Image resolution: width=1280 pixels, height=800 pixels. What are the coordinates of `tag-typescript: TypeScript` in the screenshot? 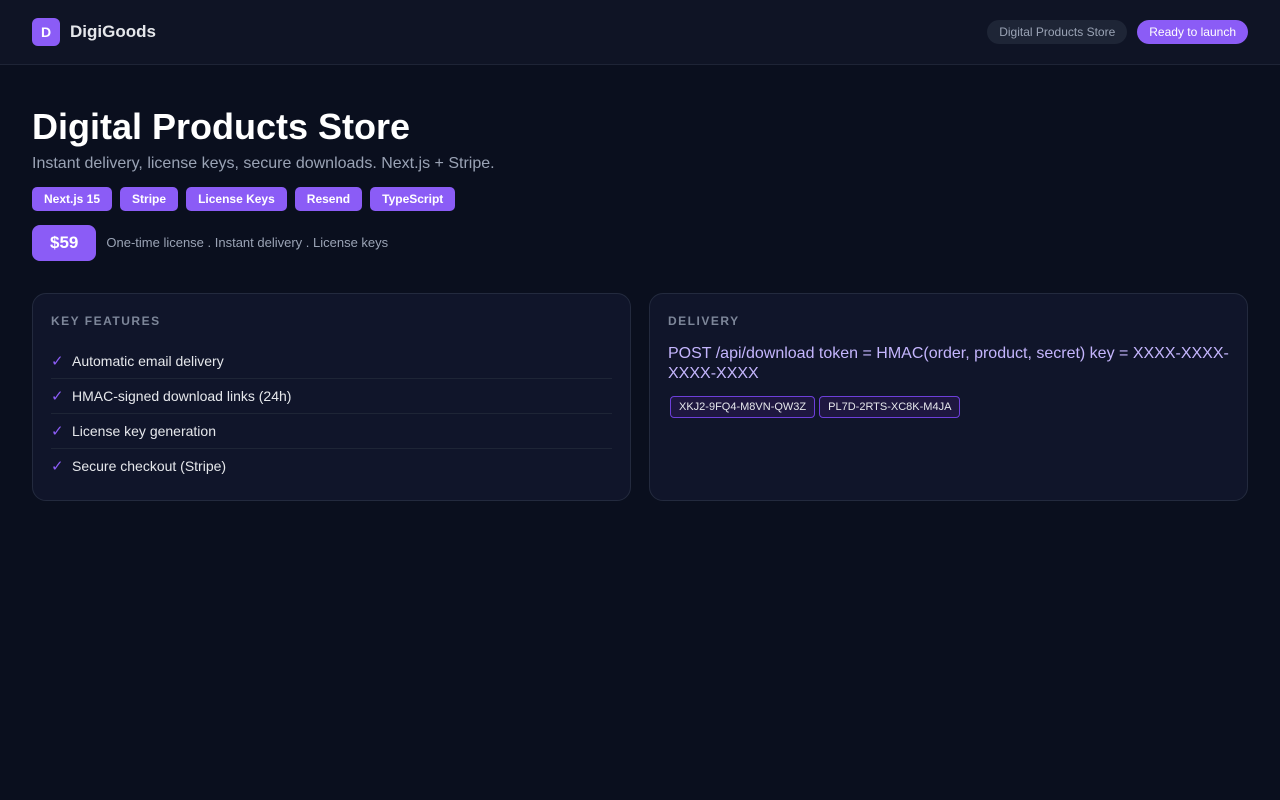 It's located at (413, 198).